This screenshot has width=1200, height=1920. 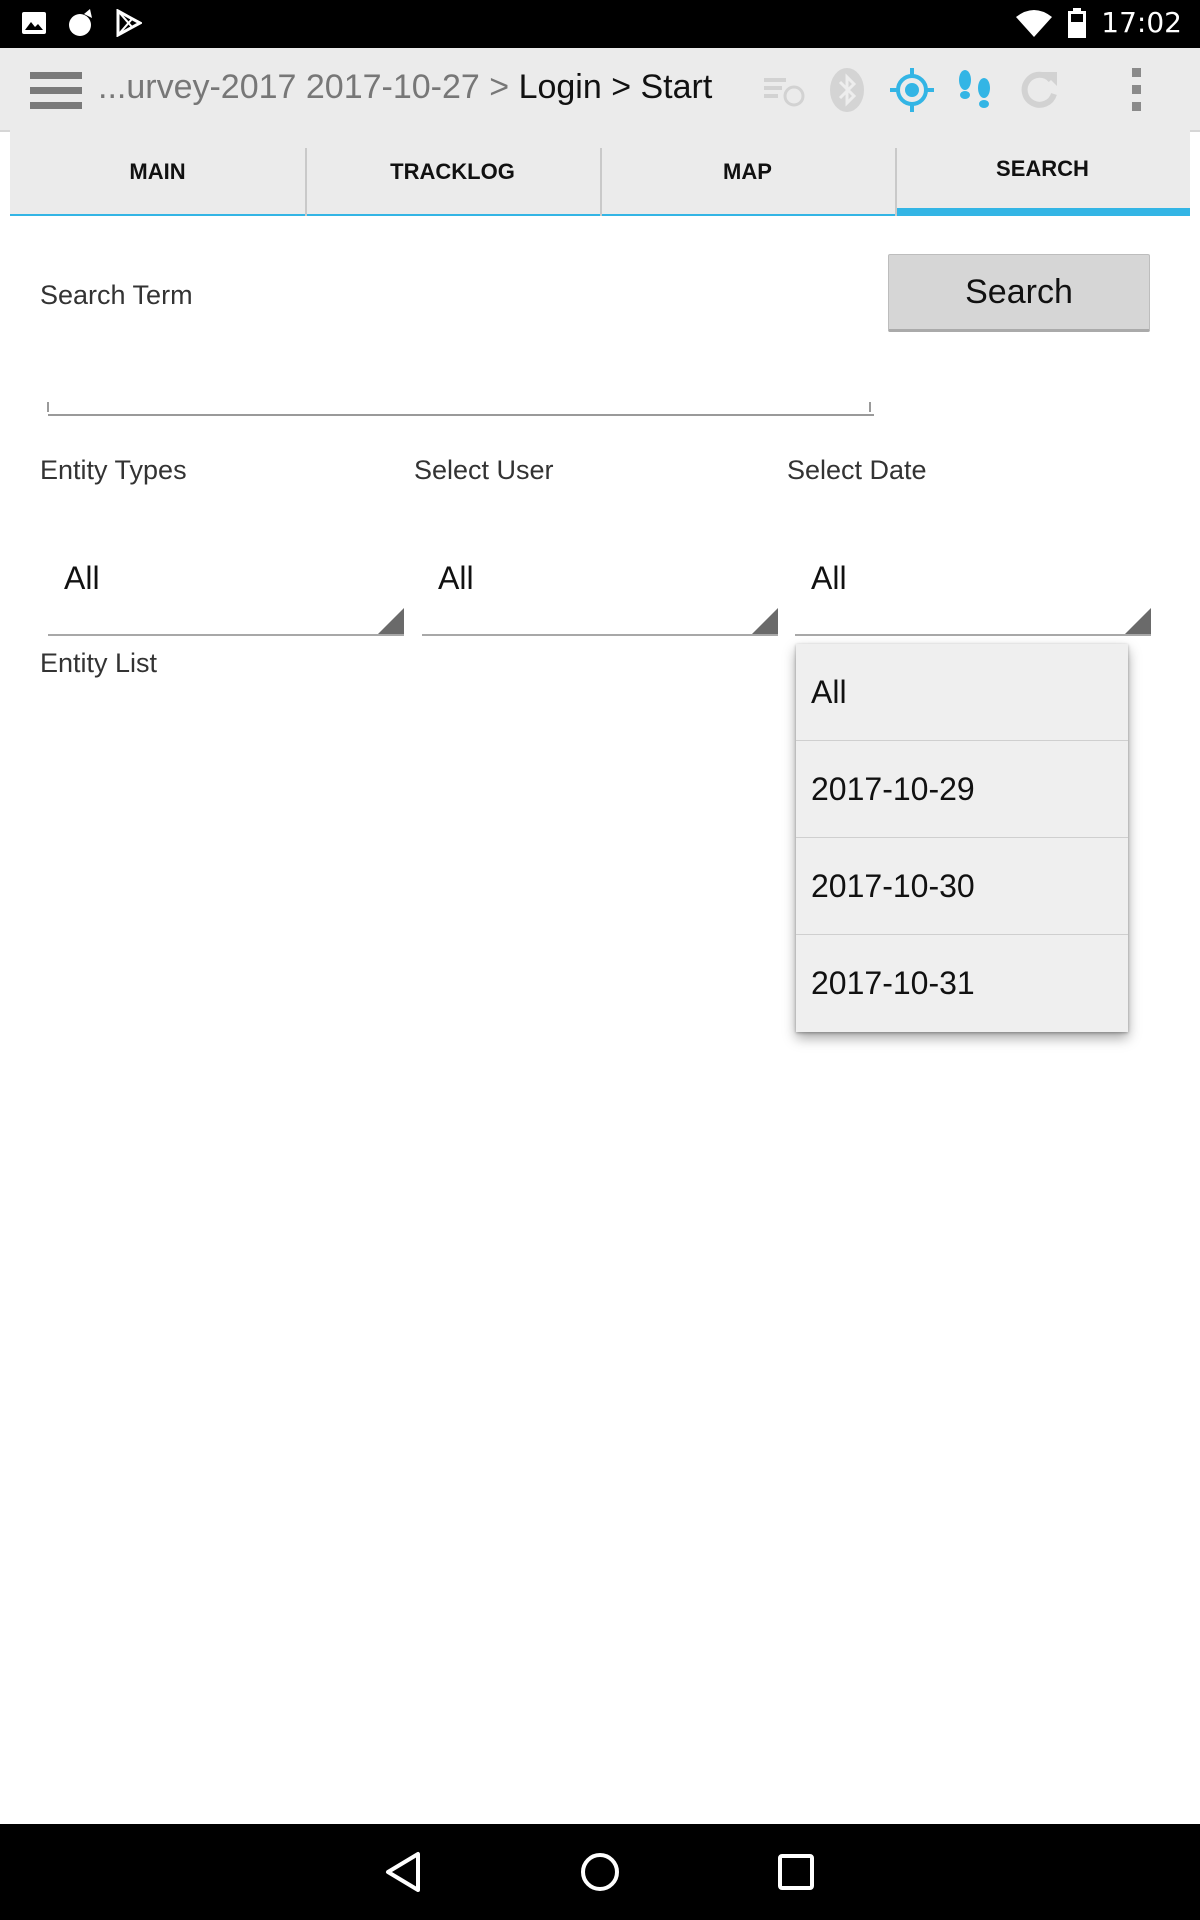 I want to click on overflow-menu-icon, so click(x=1136, y=90).